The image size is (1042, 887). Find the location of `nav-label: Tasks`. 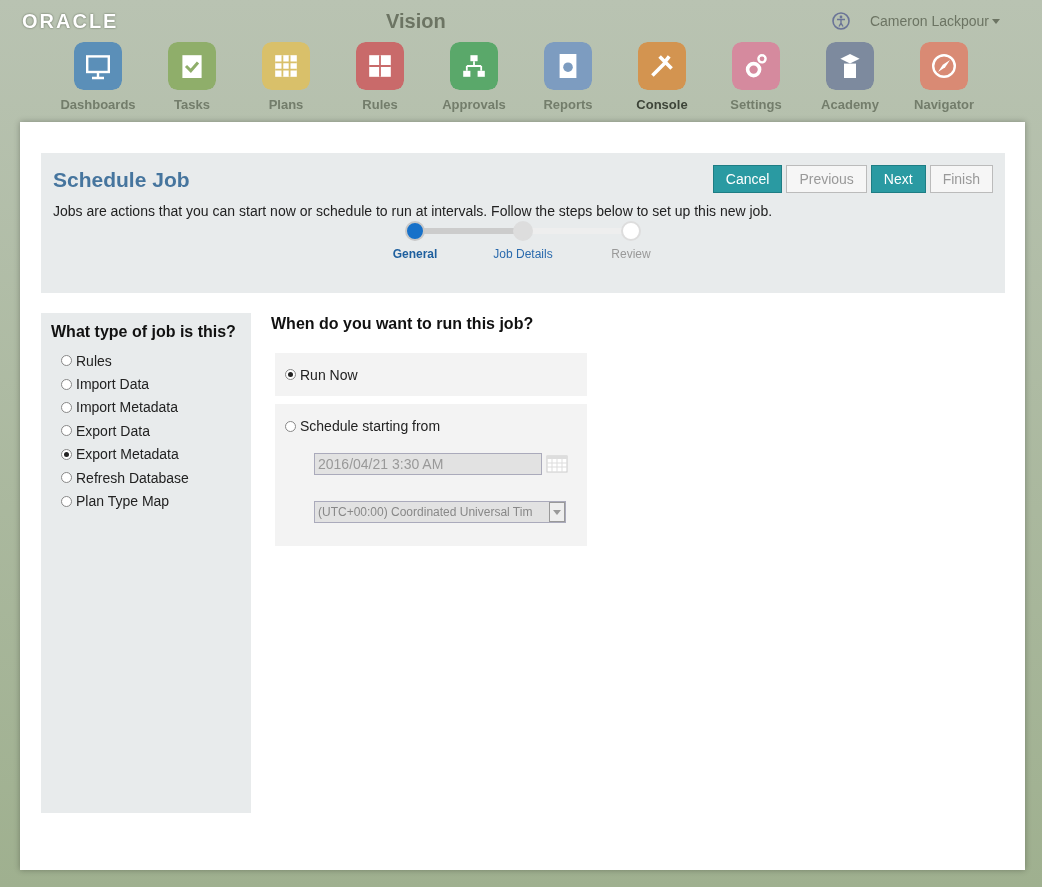

nav-label: Tasks is located at coordinates (192, 104).